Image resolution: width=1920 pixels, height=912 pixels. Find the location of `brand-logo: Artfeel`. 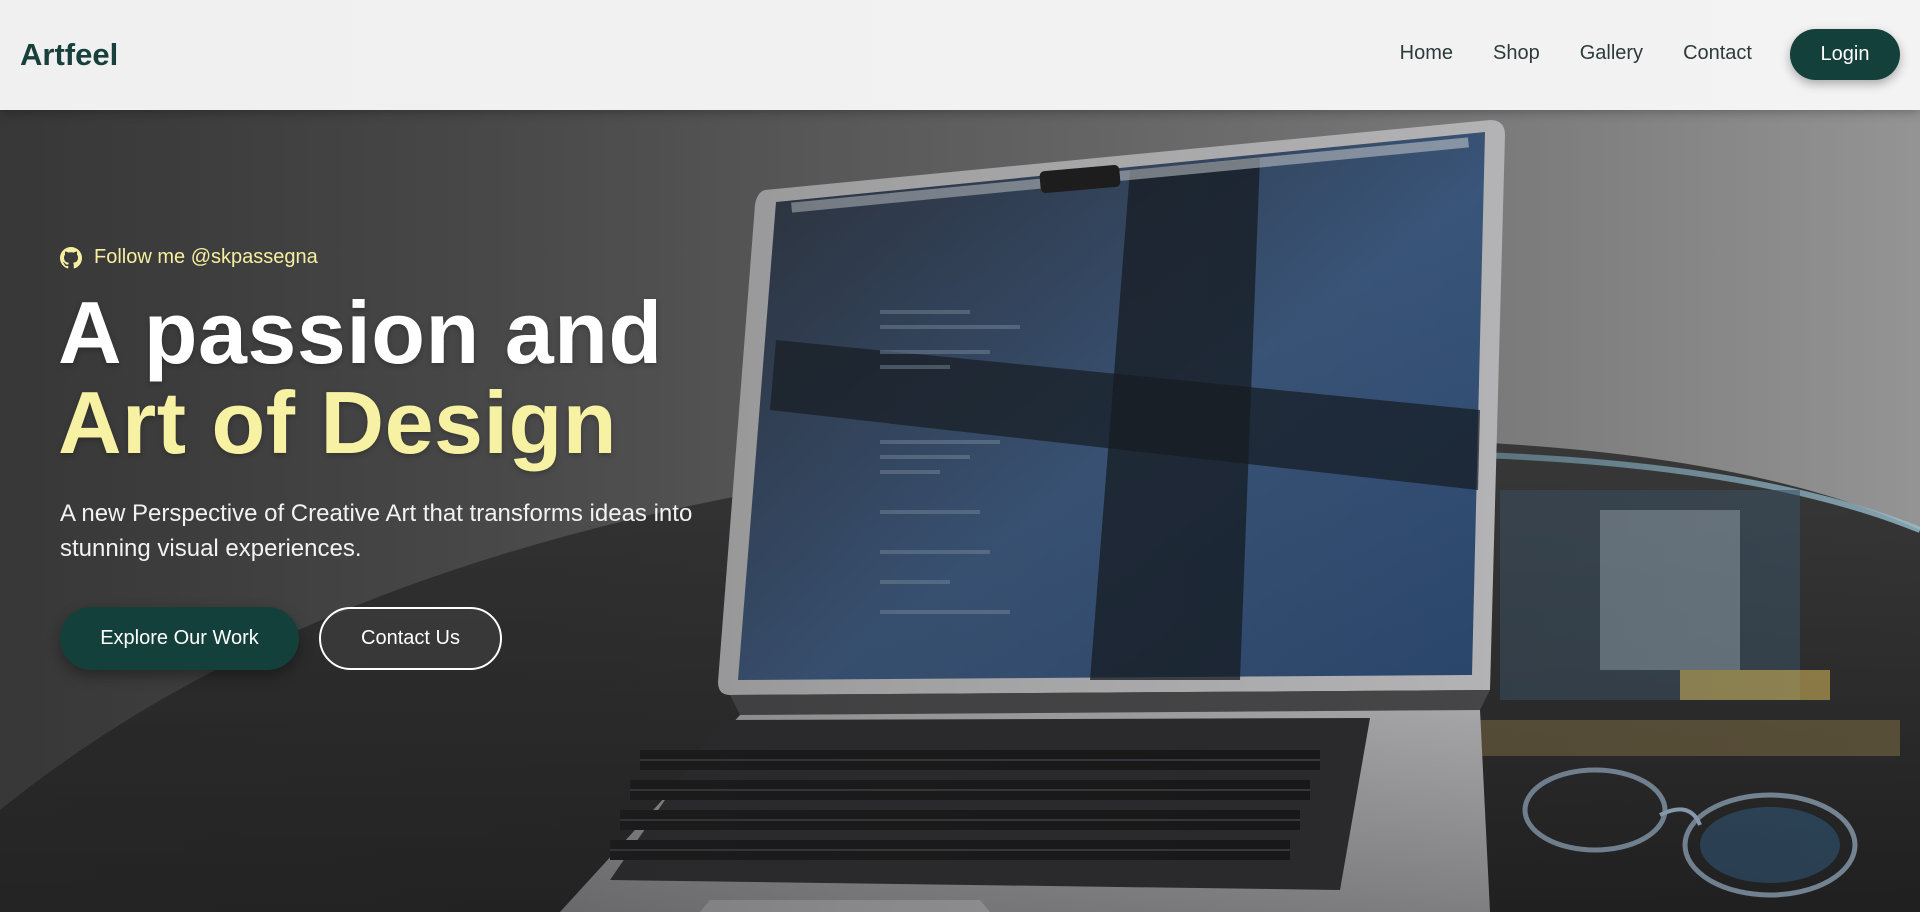

brand-logo: Artfeel is located at coordinates (69, 55).